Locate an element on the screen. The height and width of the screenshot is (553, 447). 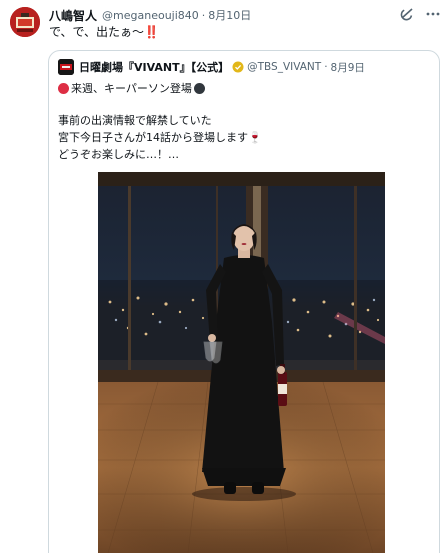
red-circle-icon is located at coordinates (63, 88).